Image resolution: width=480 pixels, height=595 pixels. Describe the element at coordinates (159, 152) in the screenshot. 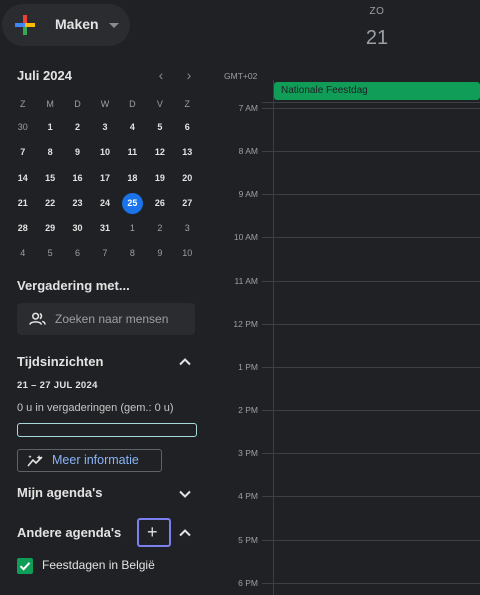

I see `mini-calendar-day: 12` at that location.